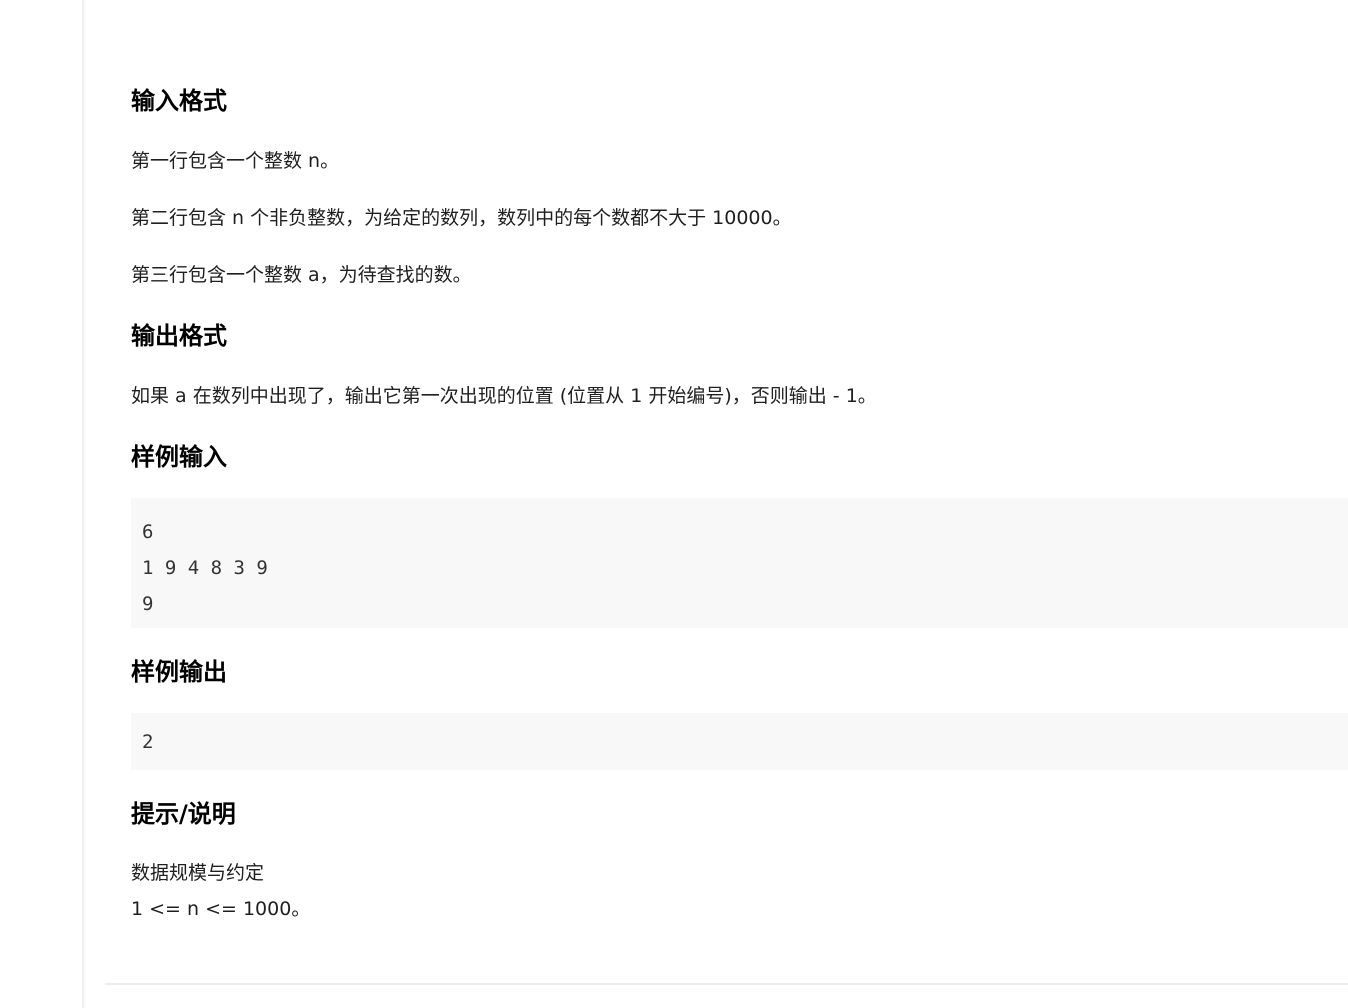 This screenshot has width=1348, height=1008. I want to click on sample-input-code-block: 6 1 9 4 8 3 9 9, so click(739, 563).